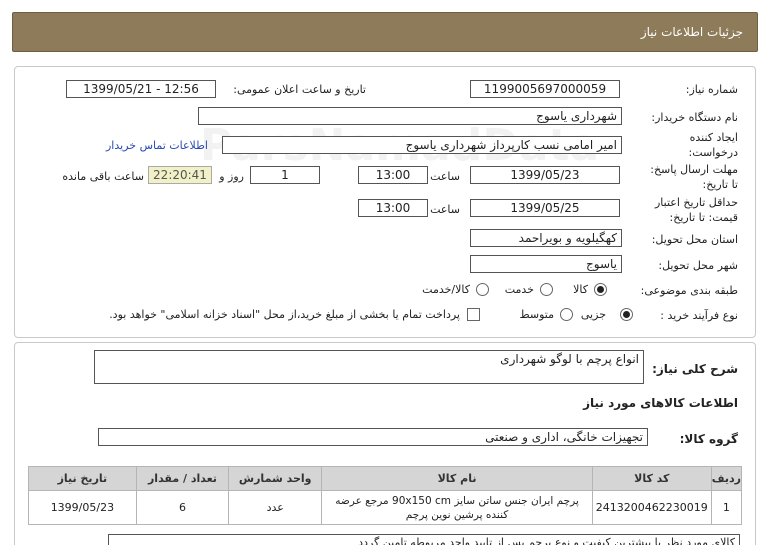  What do you see at coordinates (182, 478) in the screenshot?
I see `col-quantity: تعداد / مقدار` at bounding box center [182, 478].